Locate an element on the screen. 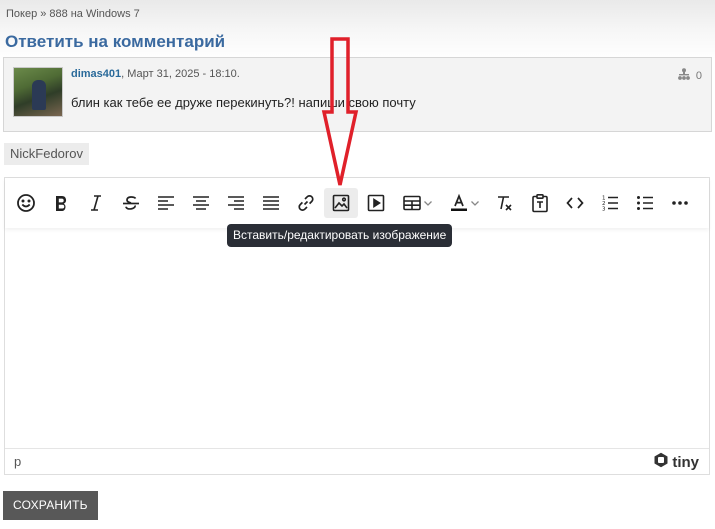  emoticons-icon is located at coordinates (26, 203).